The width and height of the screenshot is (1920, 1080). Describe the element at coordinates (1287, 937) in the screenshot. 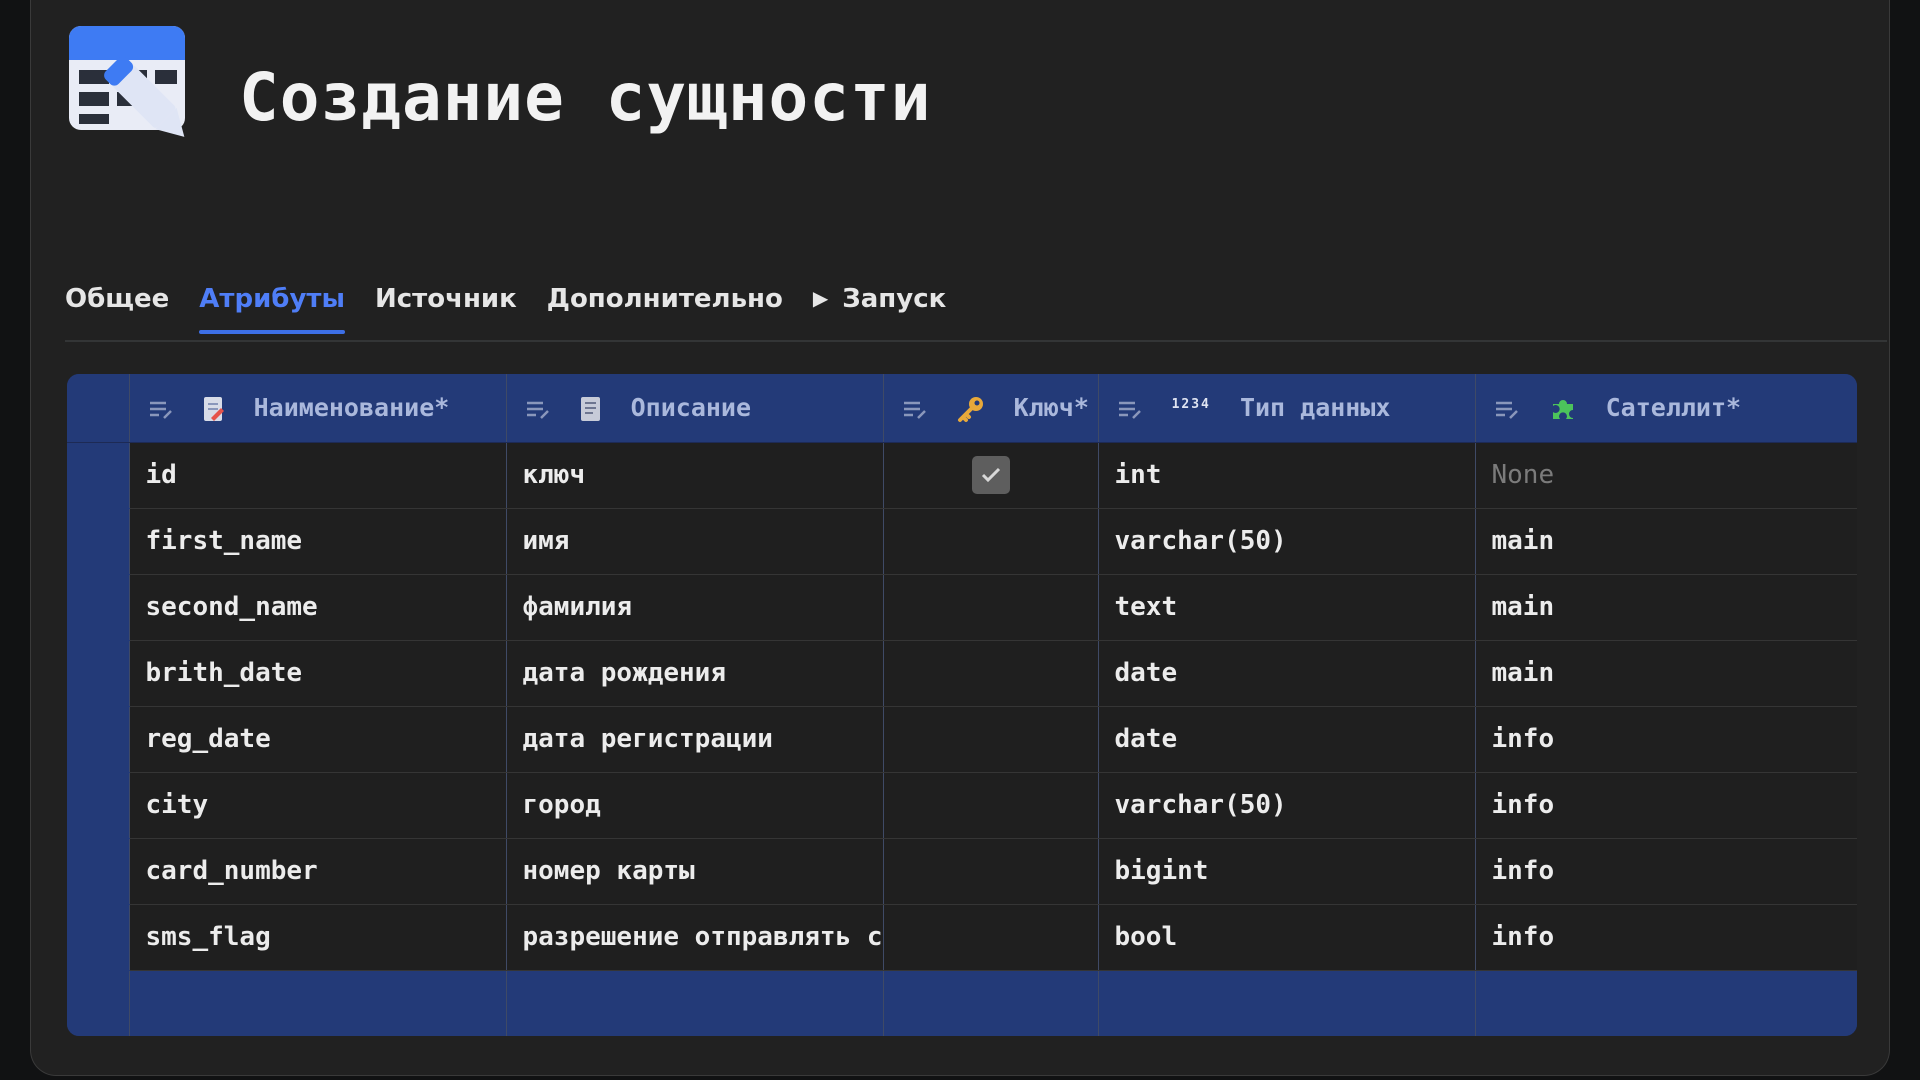

I see `cell-datatype: bool` at that location.